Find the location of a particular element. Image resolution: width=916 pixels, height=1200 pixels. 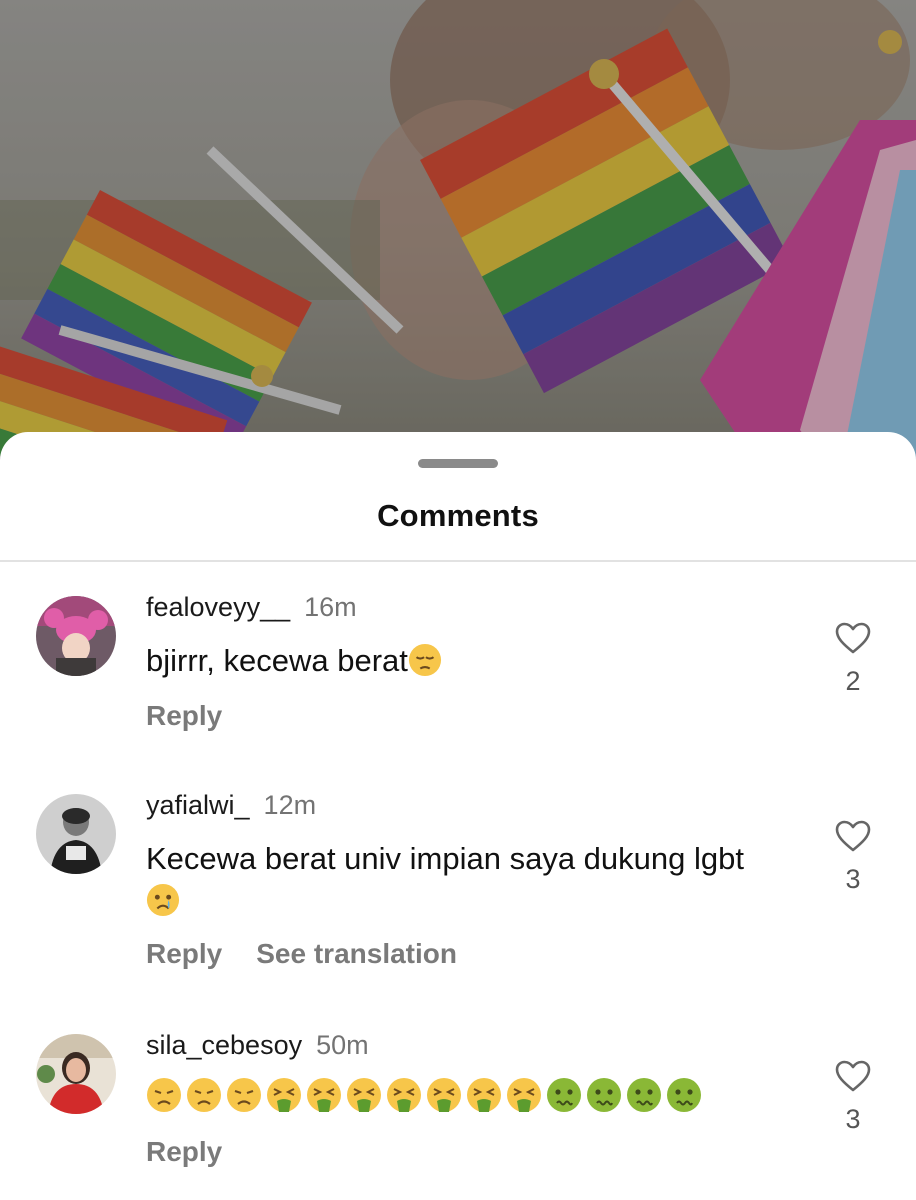

comment-text is located at coordinates (456, 1097).